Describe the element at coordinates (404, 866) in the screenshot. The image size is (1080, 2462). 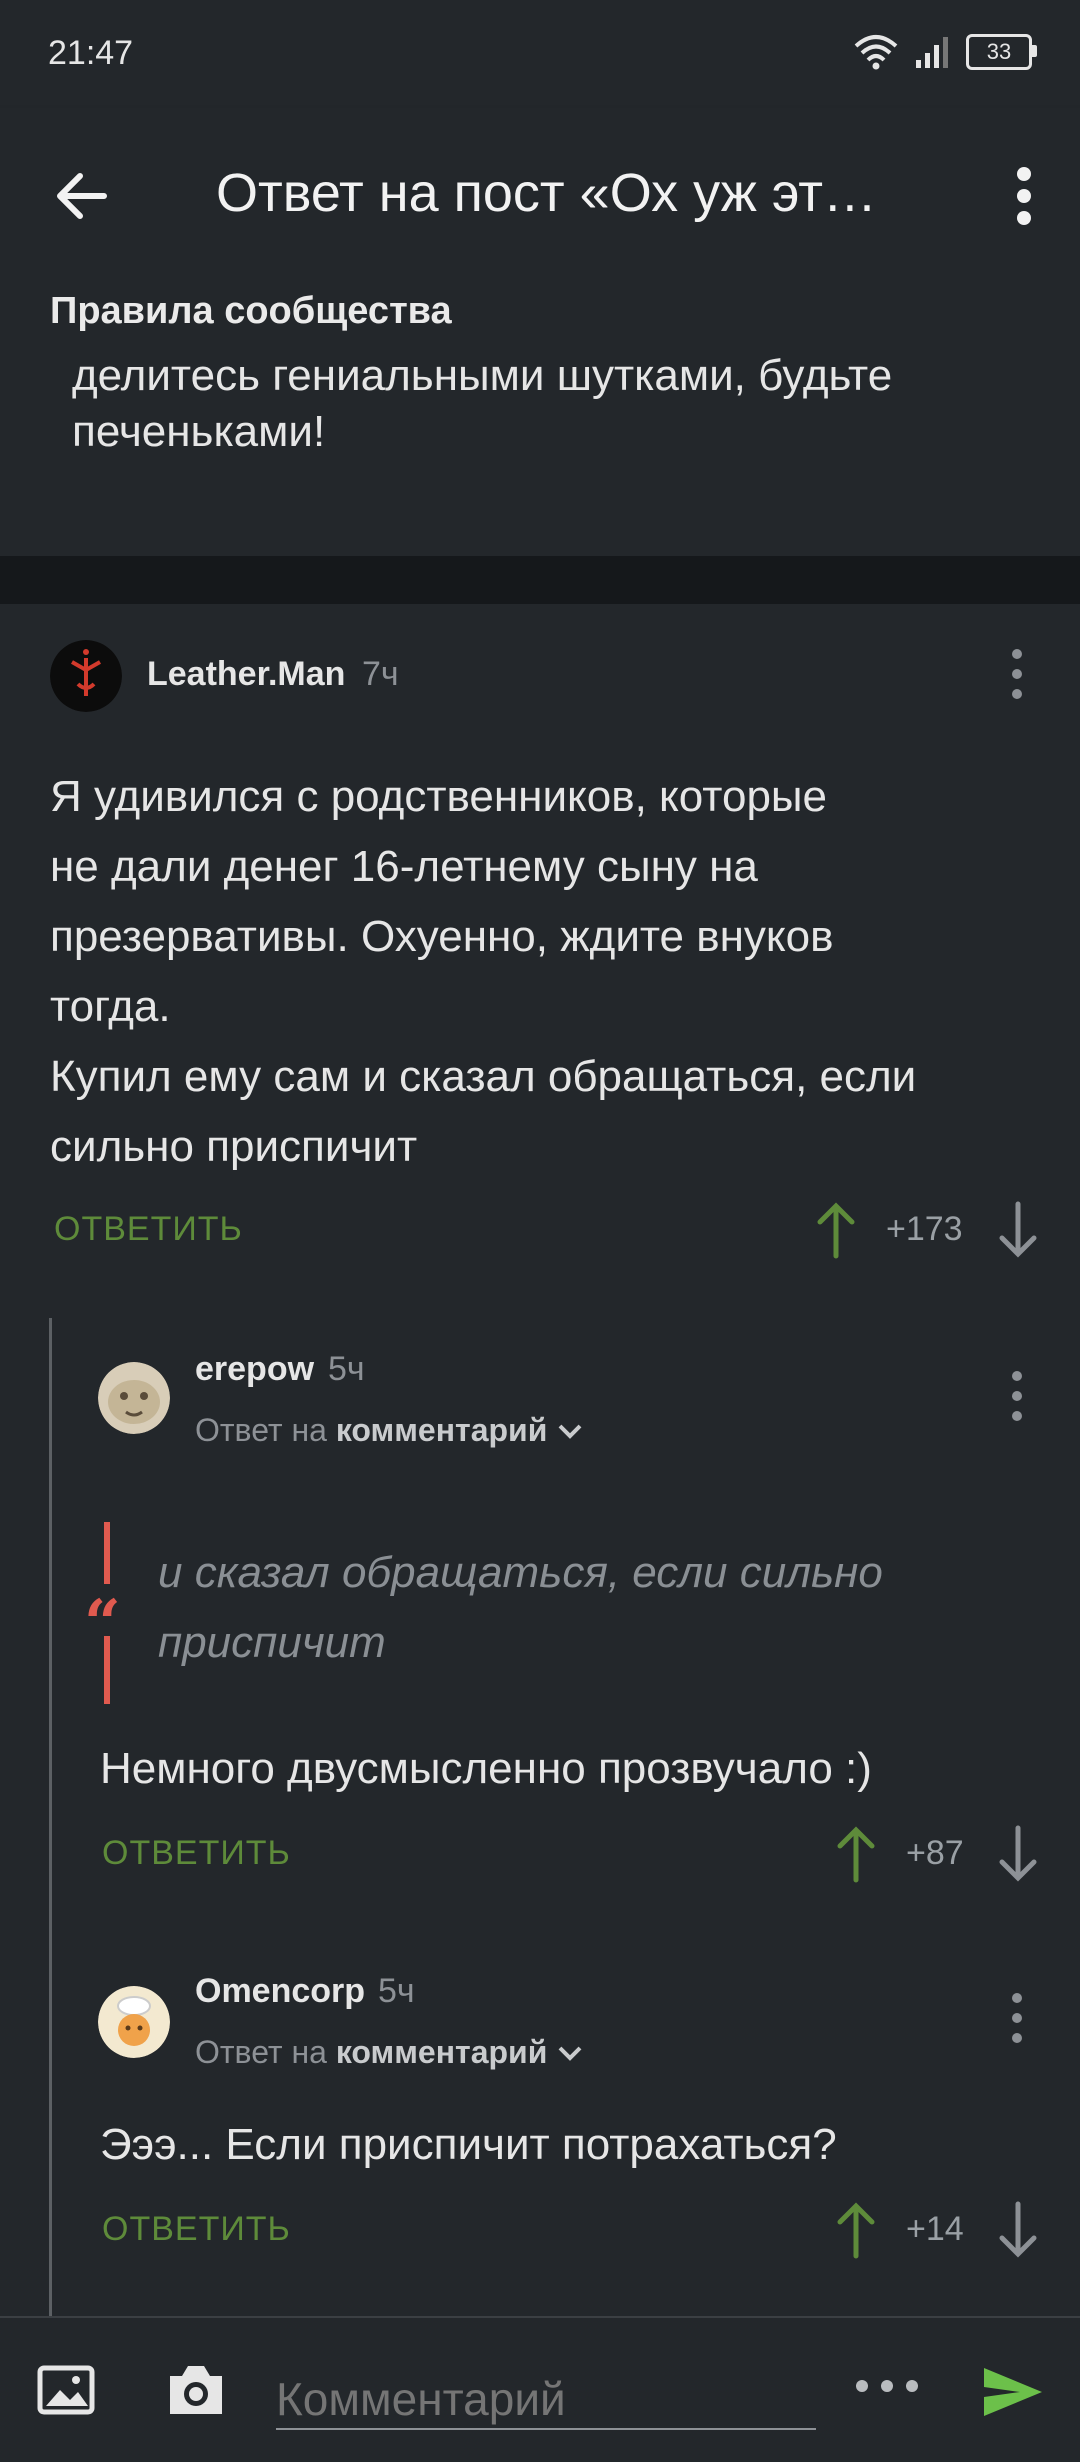
I see `comment-line: не дали денег 16-летнему сыну на` at that location.